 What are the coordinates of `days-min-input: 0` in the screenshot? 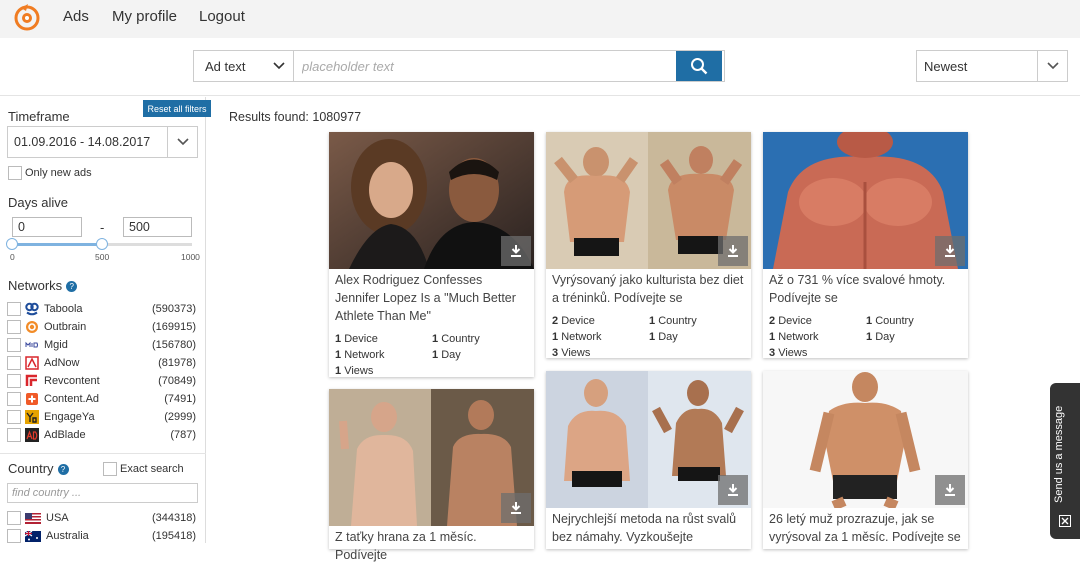 It's located at (47, 227).